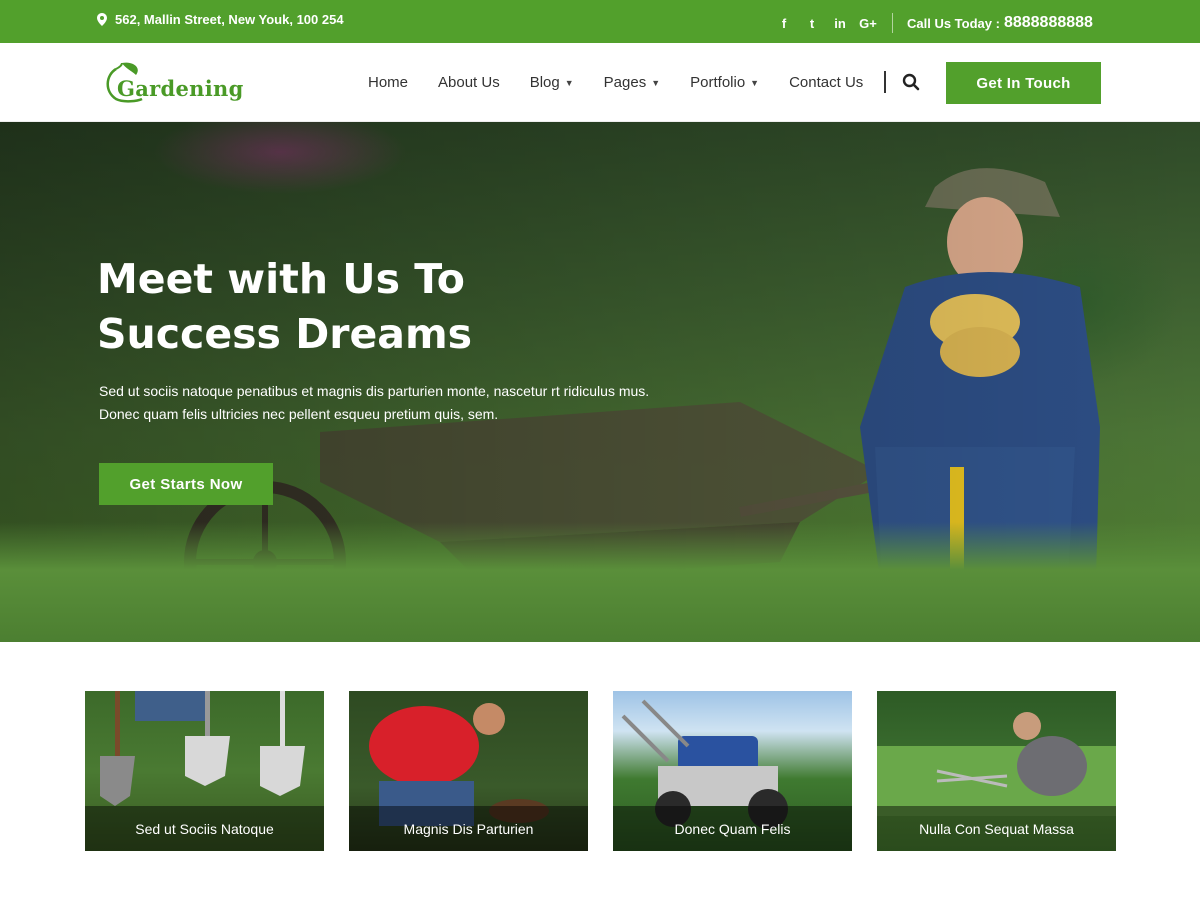  Describe the element at coordinates (812, 23) in the screenshot. I see `twitter-icon: t` at that location.